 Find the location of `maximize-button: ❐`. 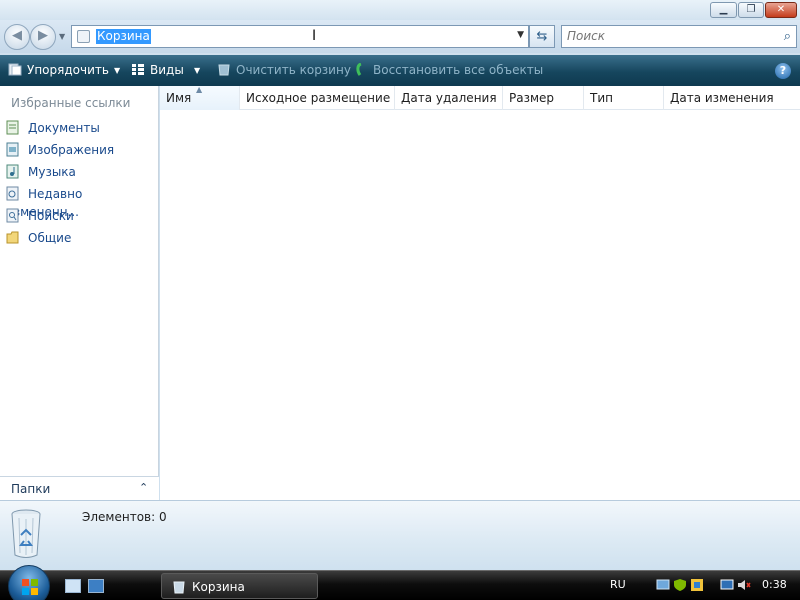

maximize-button: ❐ is located at coordinates (751, 10).